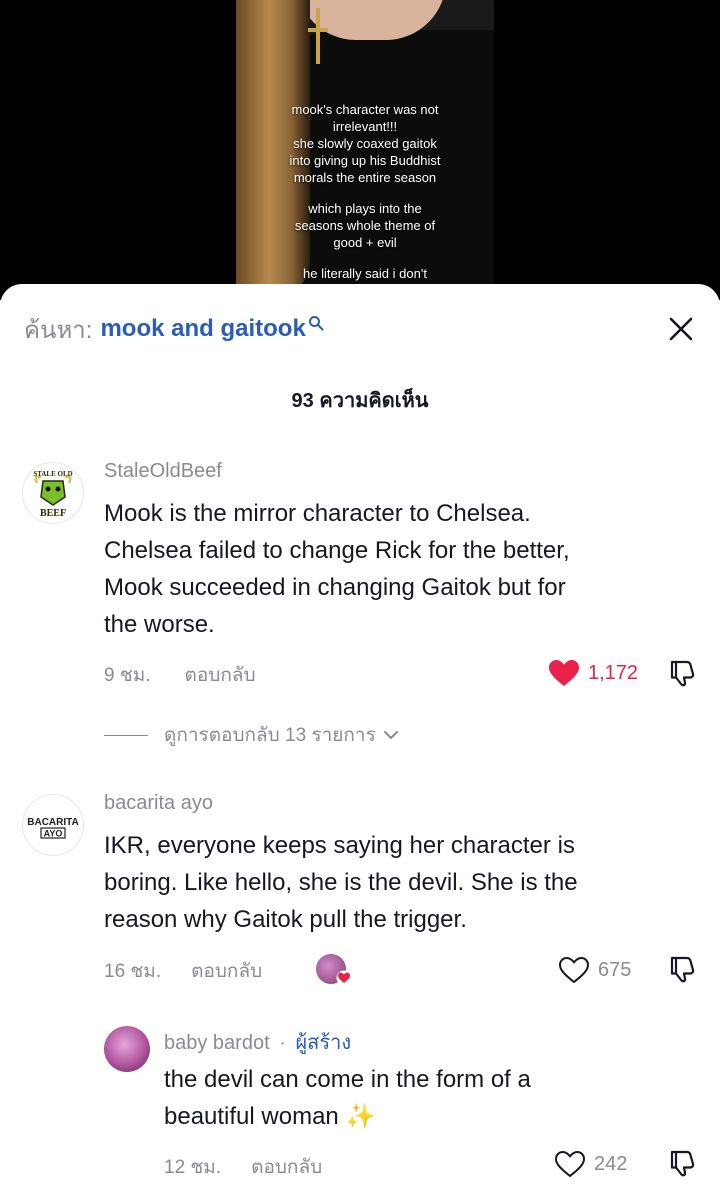  Describe the element at coordinates (58, 330) in the screenshot. I see `search-prefix: ค้นหา:` at that location.